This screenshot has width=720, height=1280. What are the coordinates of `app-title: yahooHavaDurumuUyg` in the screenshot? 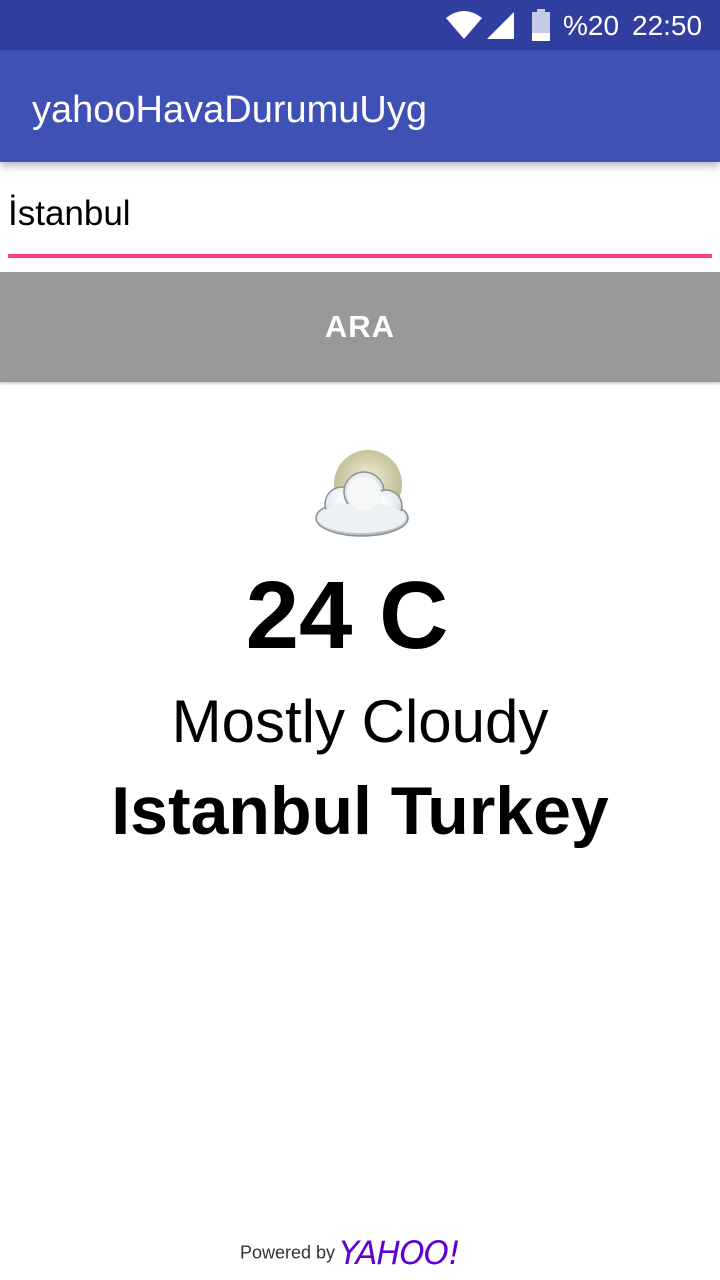 It's located at (229, 110).